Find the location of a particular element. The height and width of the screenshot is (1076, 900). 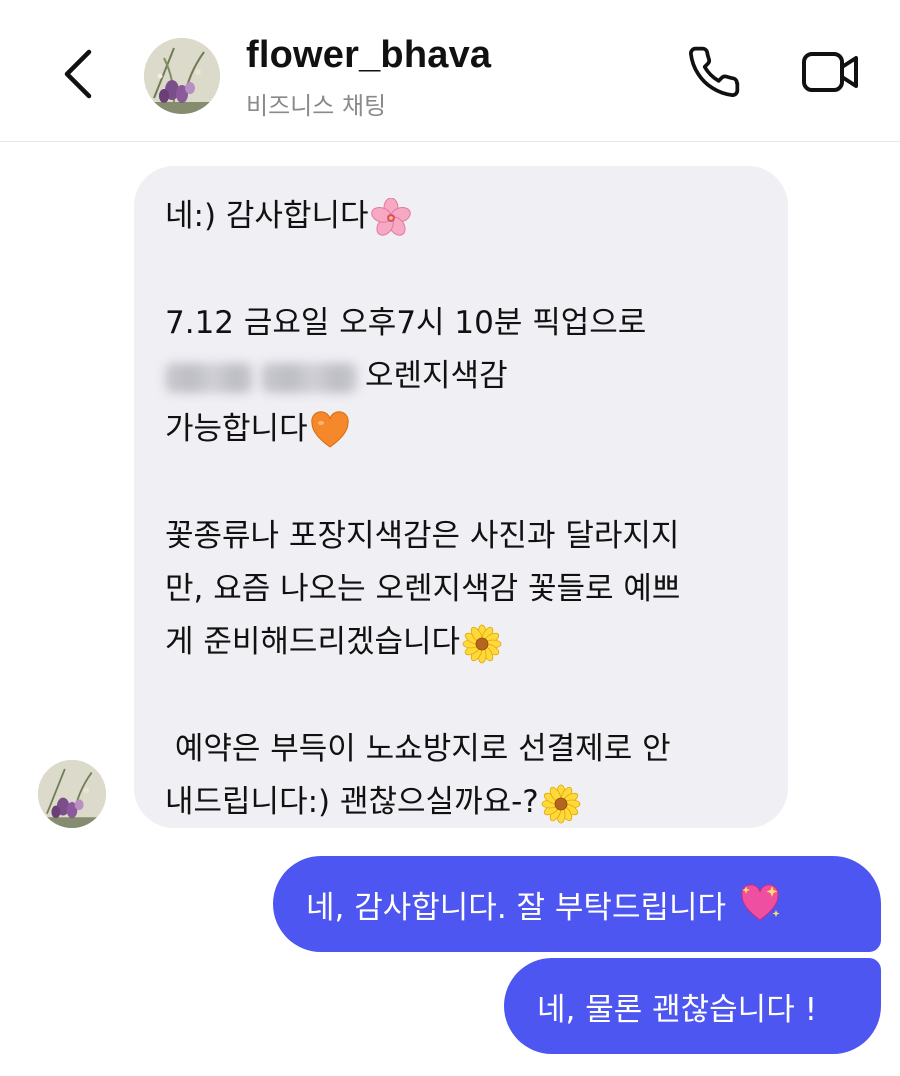

sparkling-heart-emoji is located at coordinates (760, 904).